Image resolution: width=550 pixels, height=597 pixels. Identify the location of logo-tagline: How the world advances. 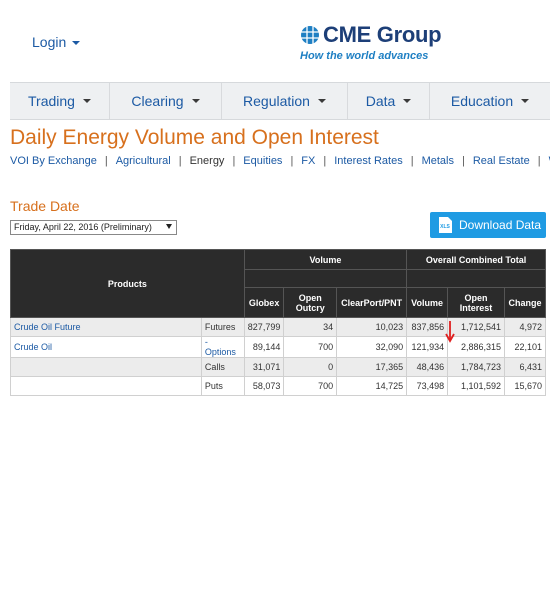
(364, 56).